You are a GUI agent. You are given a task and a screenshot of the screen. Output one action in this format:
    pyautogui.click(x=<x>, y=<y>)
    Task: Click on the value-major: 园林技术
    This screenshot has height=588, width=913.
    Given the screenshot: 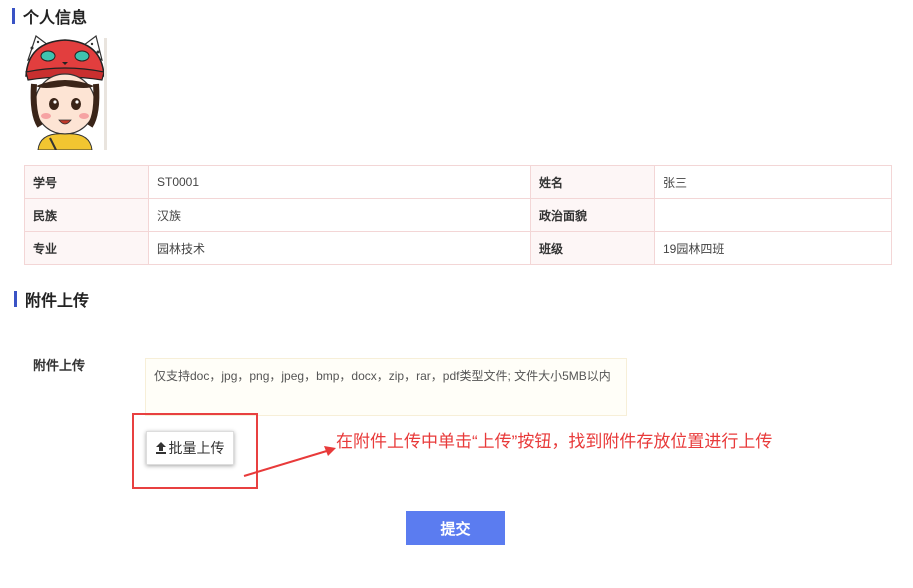 What is the action you would take?
    pyautogui.click(x=339, y=248)
    